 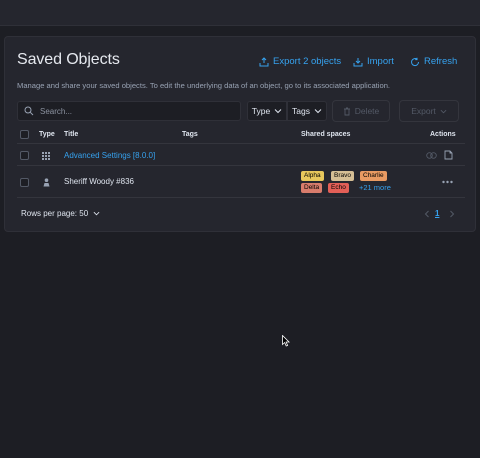 What do you see at coordinates (367, 111) in the screenshot?
I see `delete-label: Delete` at bounding box center [367, 111].